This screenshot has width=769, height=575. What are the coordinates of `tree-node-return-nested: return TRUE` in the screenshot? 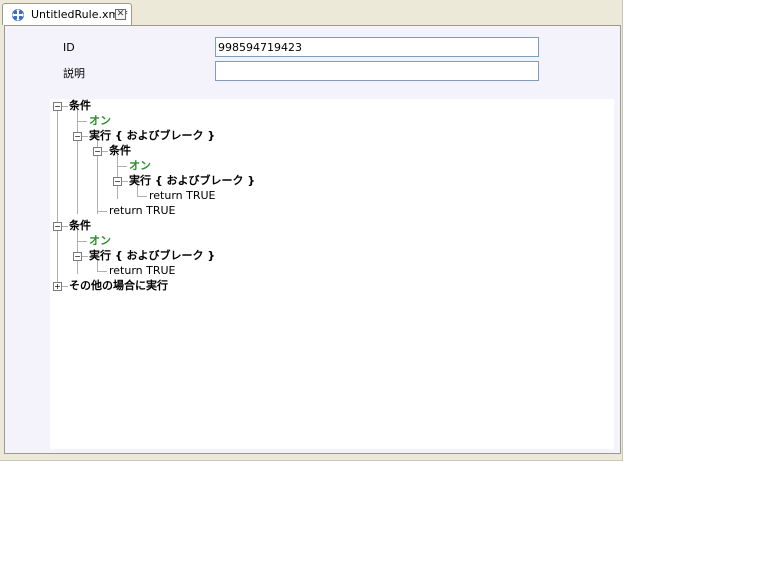 It's located at (182, 196).